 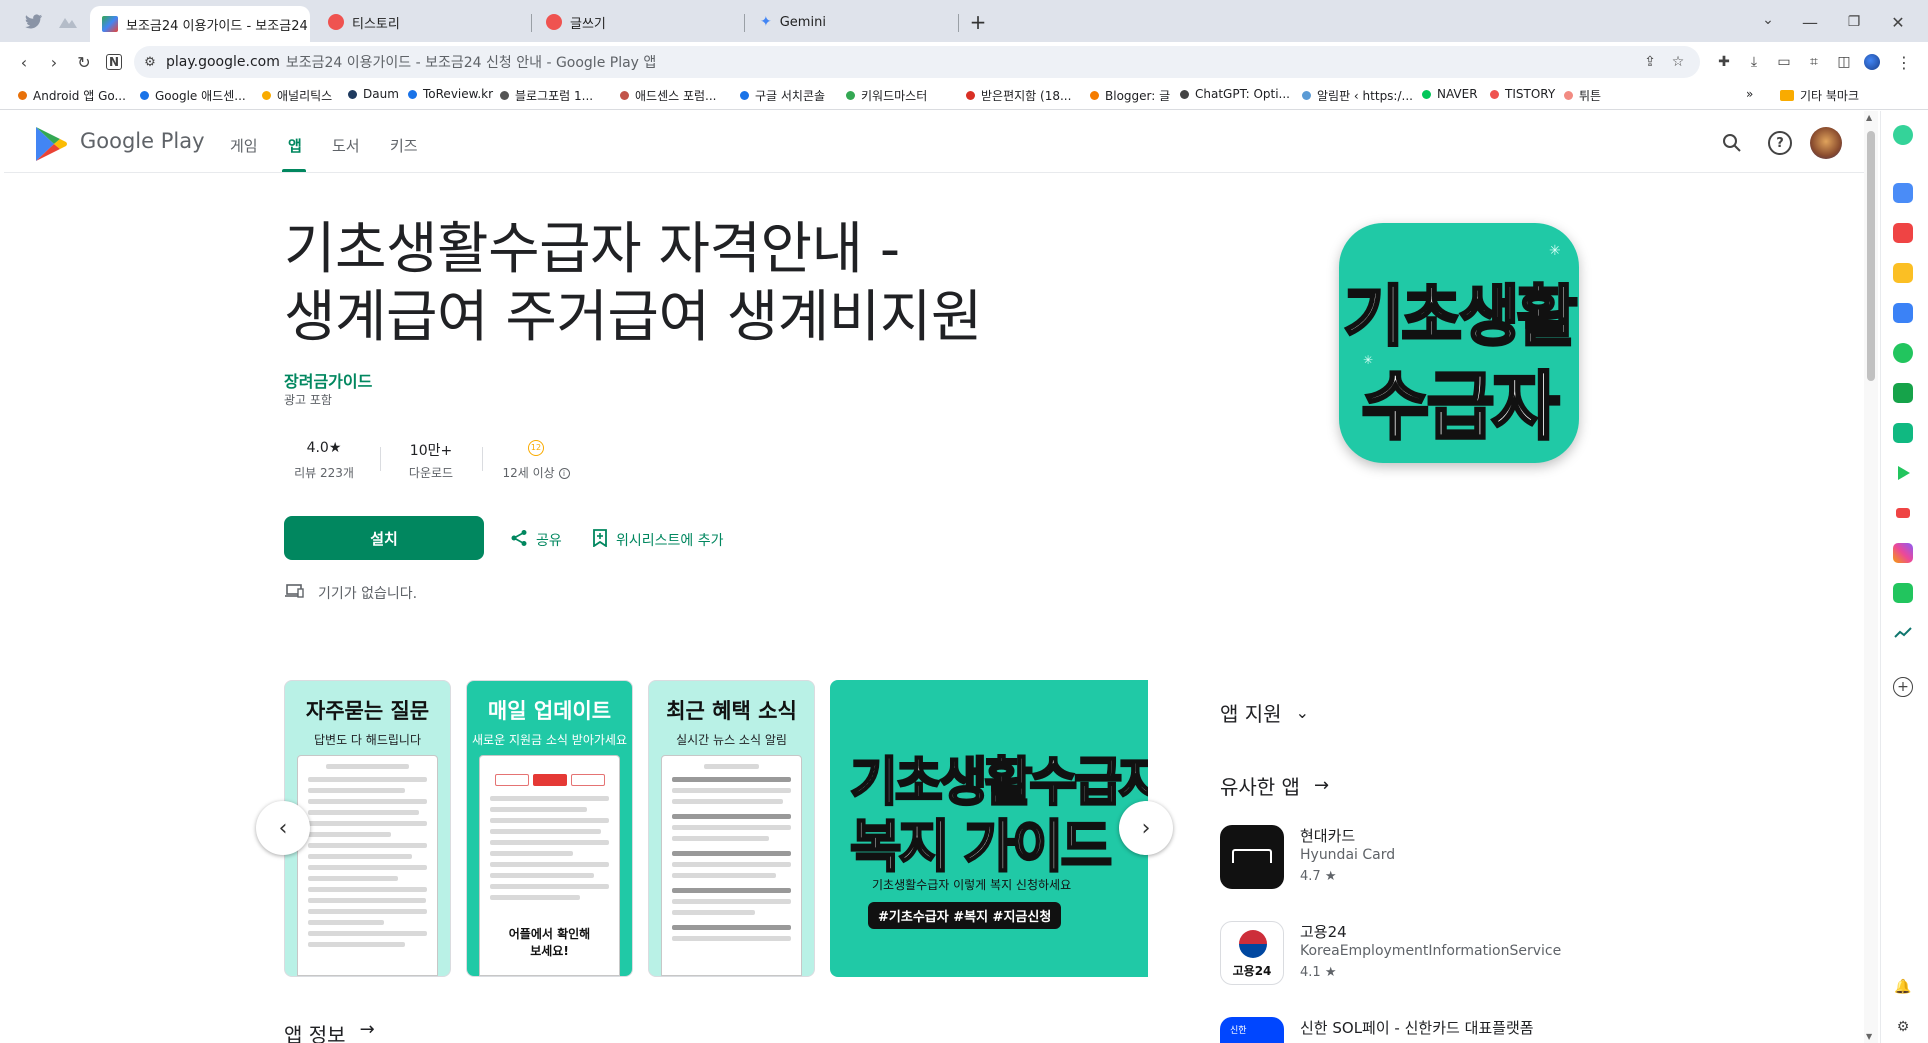 What do you see at coordinates (853, 22) in the screenshot?
I see `tab-gemini: ✦ Gemini` at bounding box center [853, 22].